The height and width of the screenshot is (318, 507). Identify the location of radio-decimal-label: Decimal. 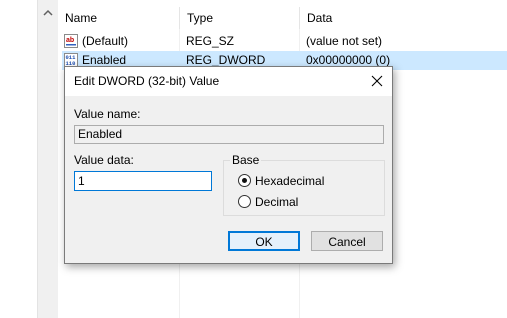
(276, 202).